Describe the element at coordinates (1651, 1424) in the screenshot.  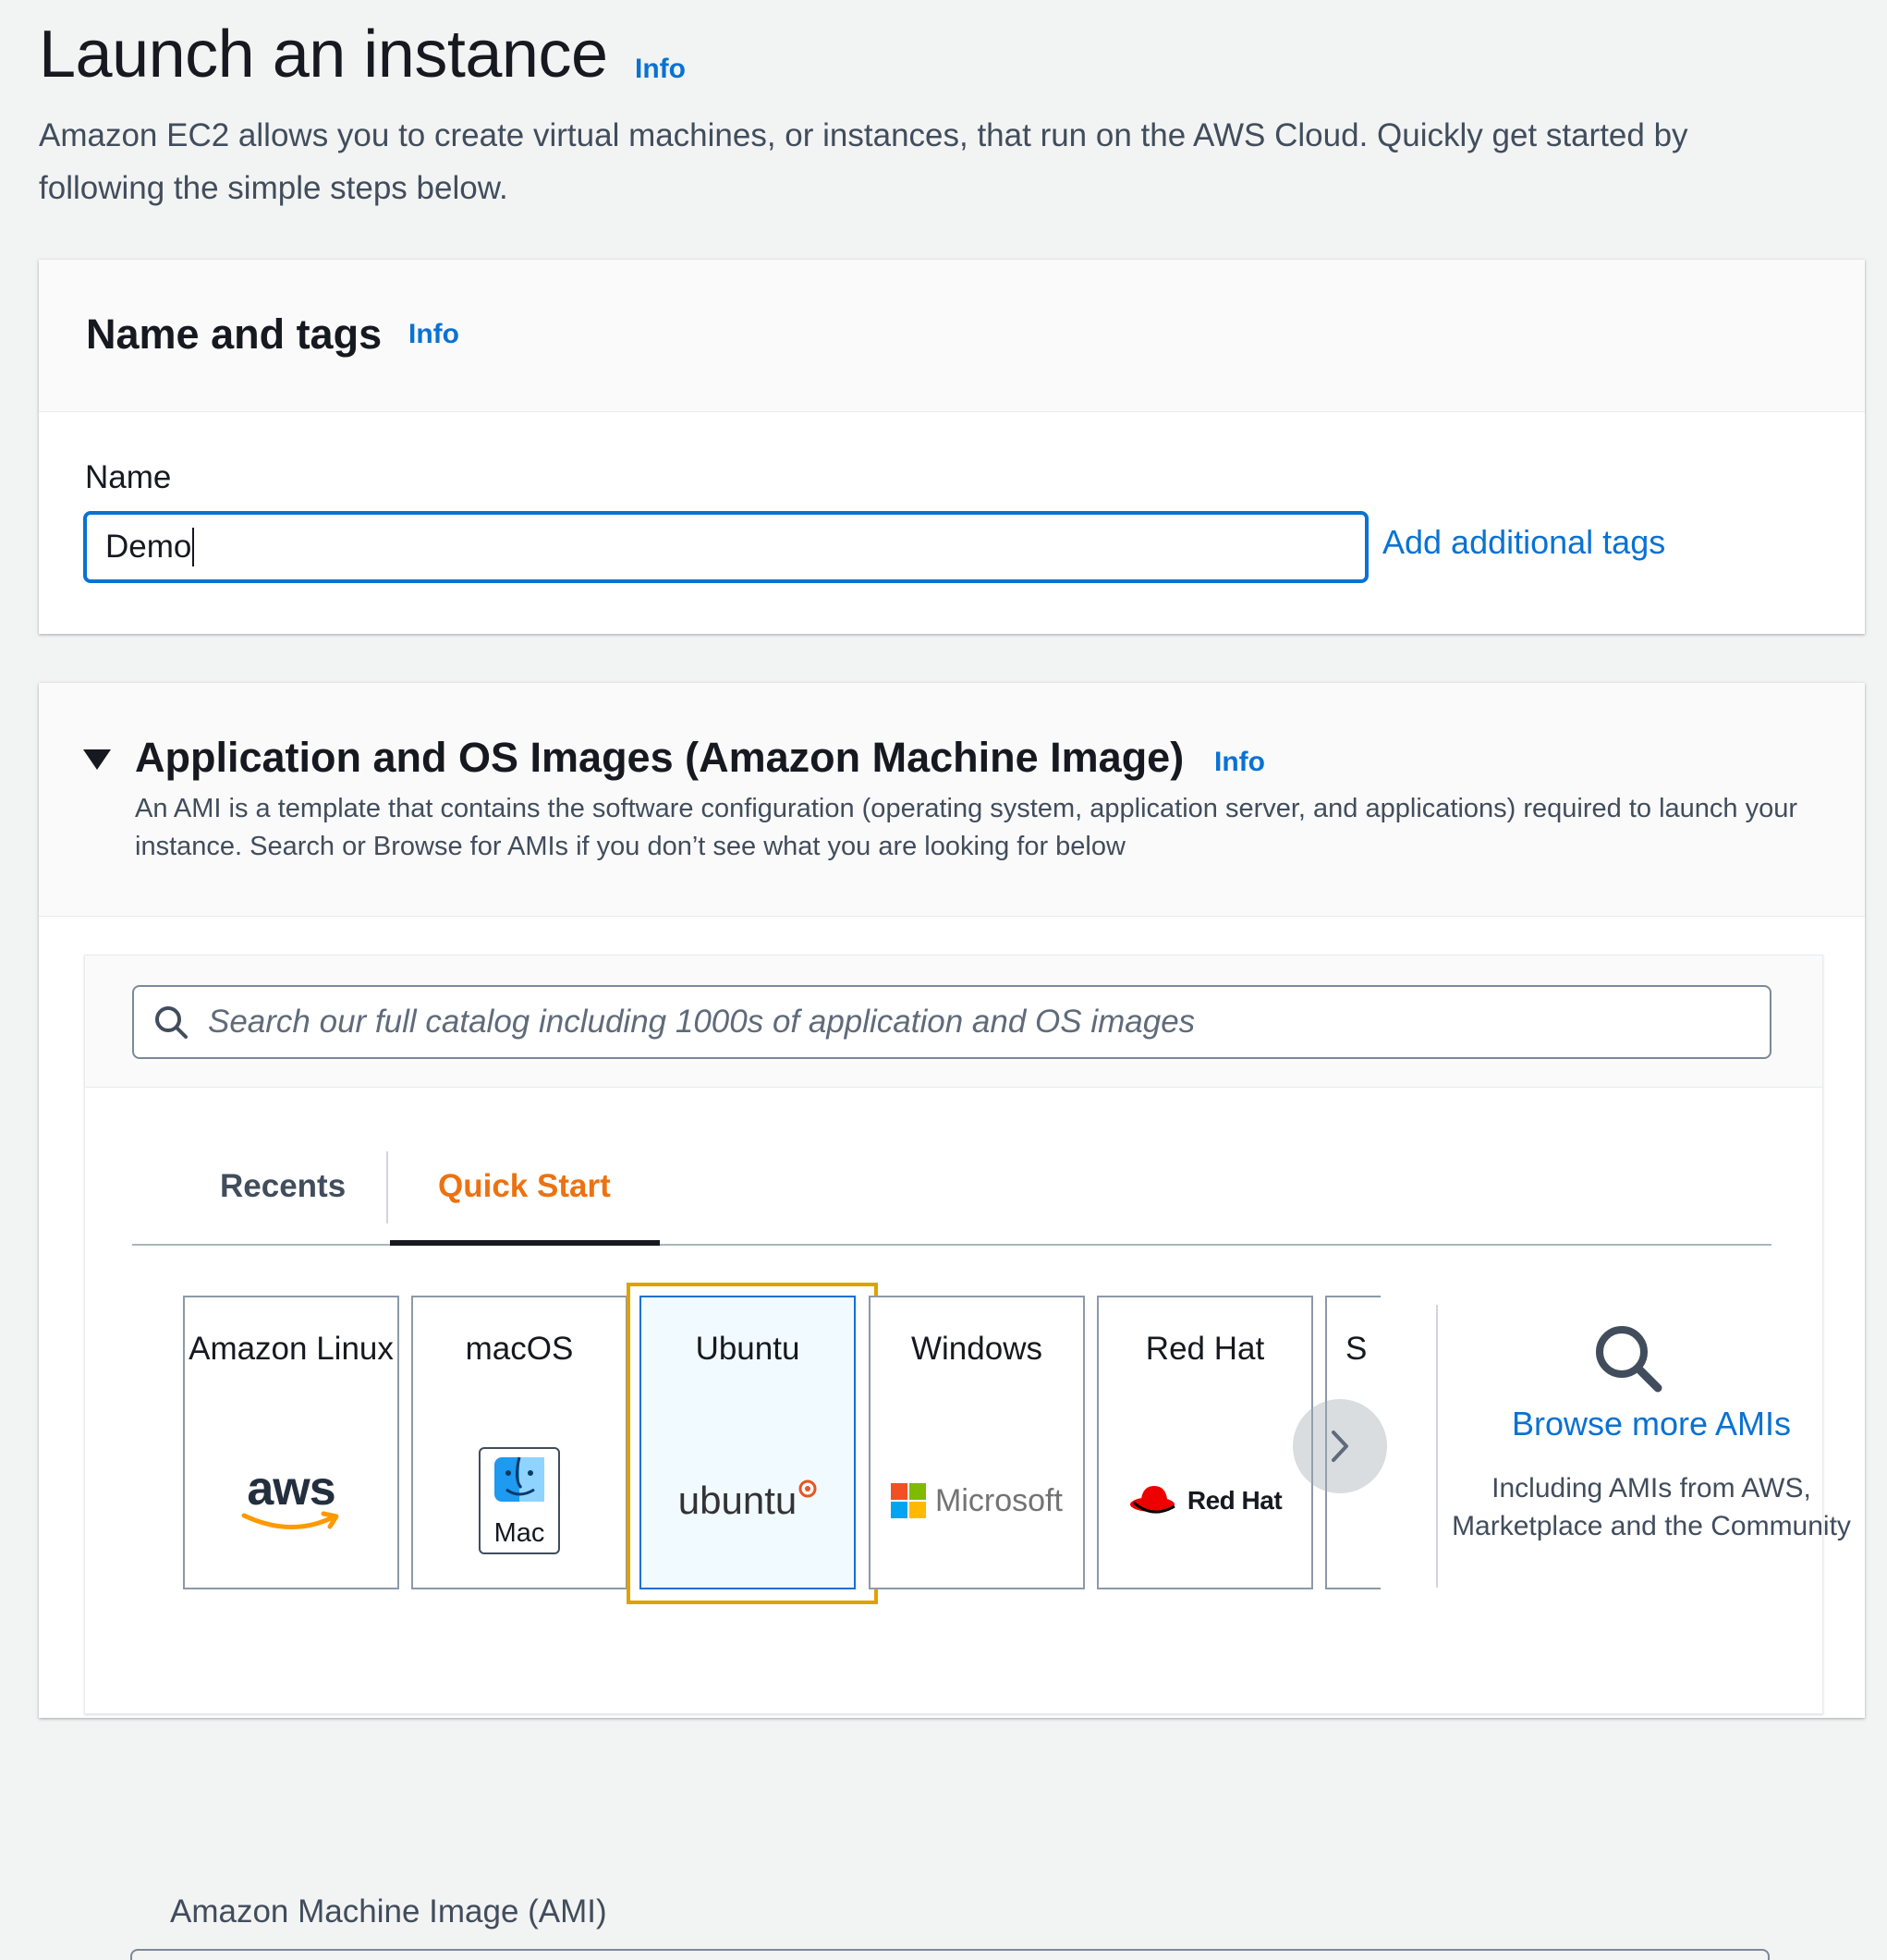
I see `browse-more-amis-link: Browse more AMIs` at that location.